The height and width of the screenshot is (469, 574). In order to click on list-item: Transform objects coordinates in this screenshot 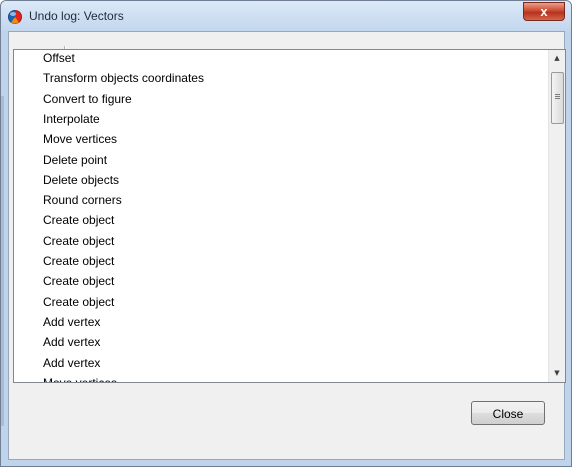, I will do `click(123, 78)`.